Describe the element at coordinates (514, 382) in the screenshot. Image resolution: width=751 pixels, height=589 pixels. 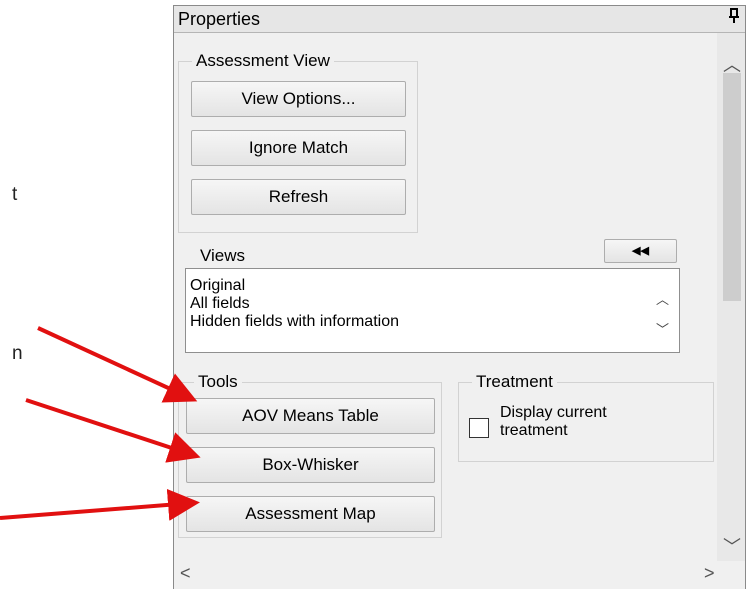
I see `treatment-label: Treatment` at that location.